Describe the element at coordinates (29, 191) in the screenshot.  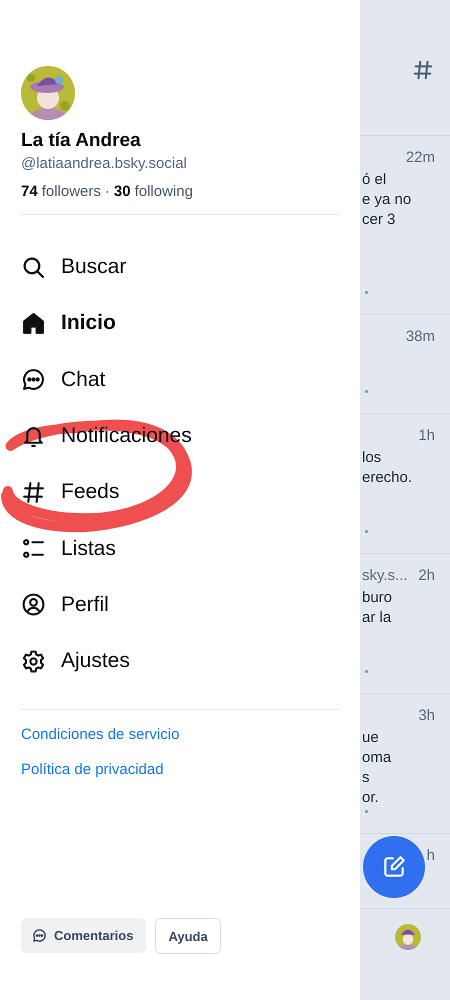
I see `followers-count: 74` at that location.